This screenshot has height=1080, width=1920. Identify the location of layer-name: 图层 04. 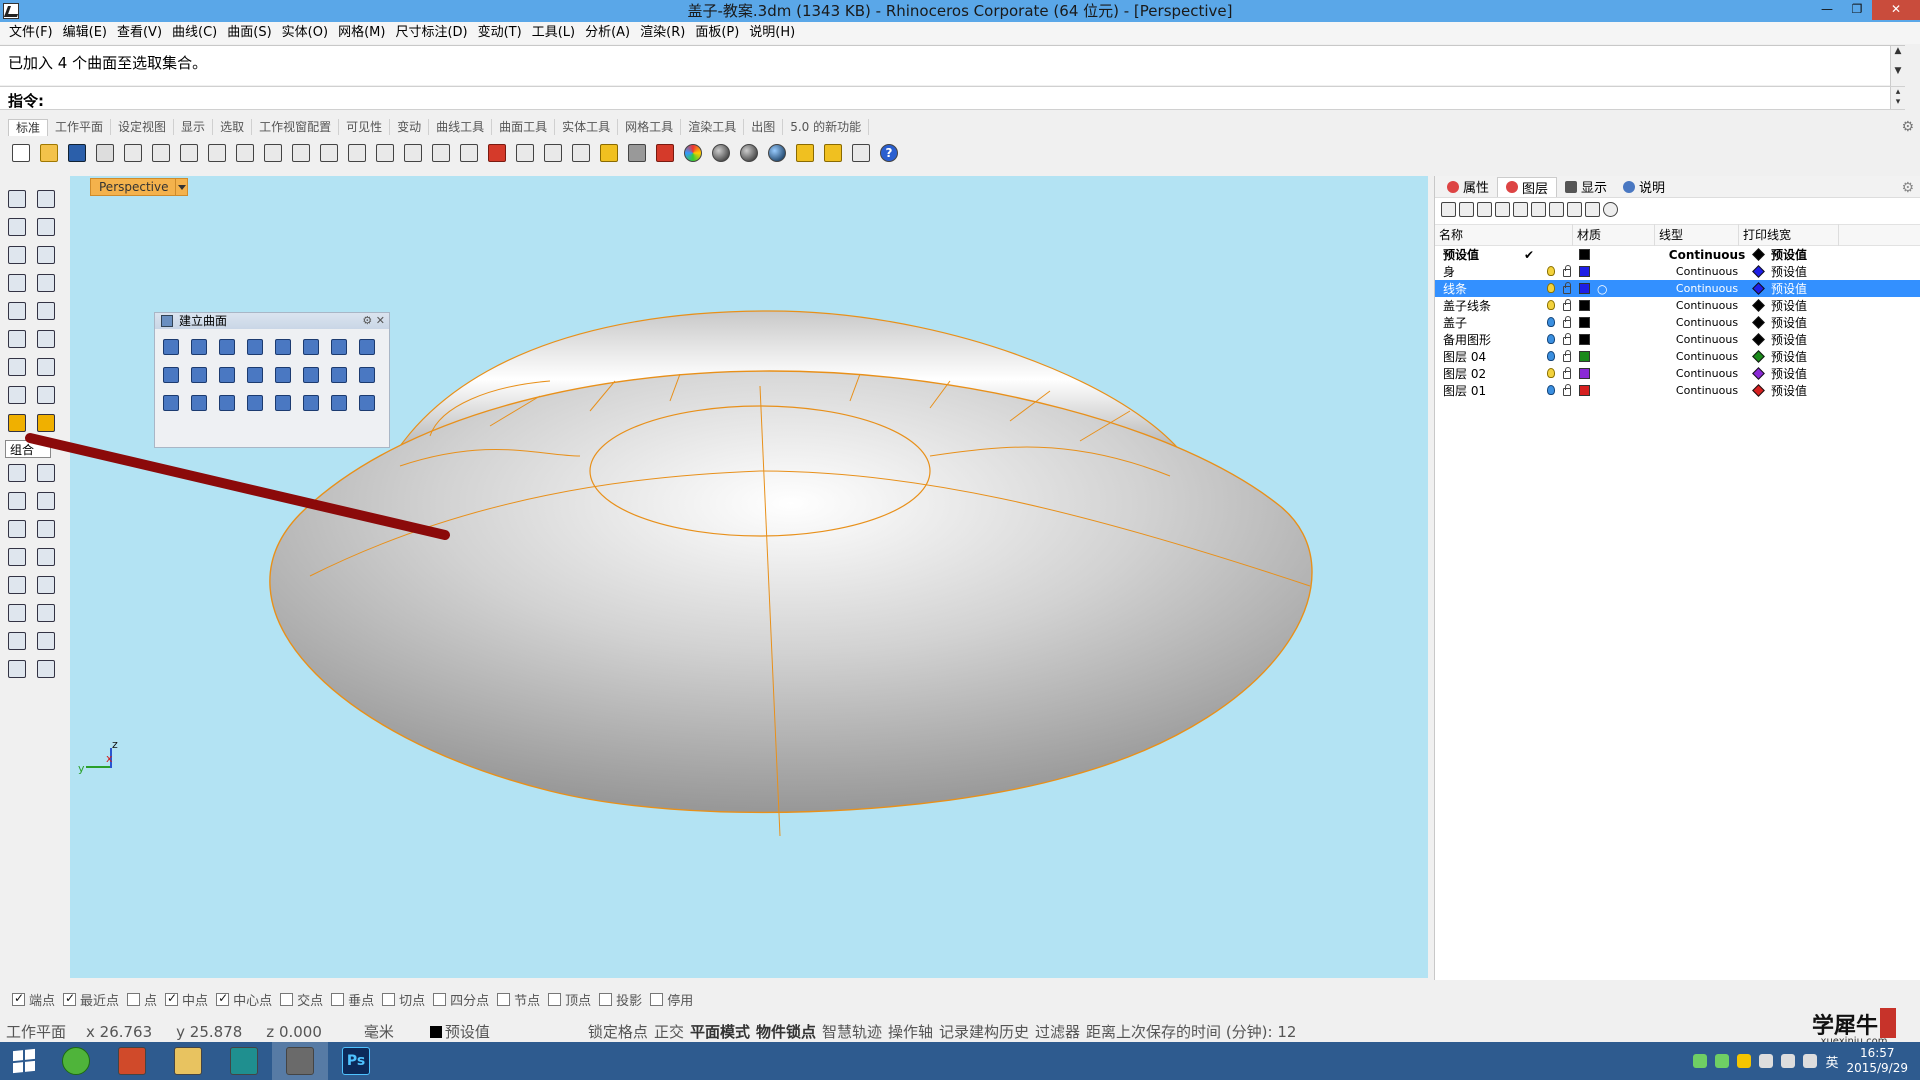
(1475, 356).